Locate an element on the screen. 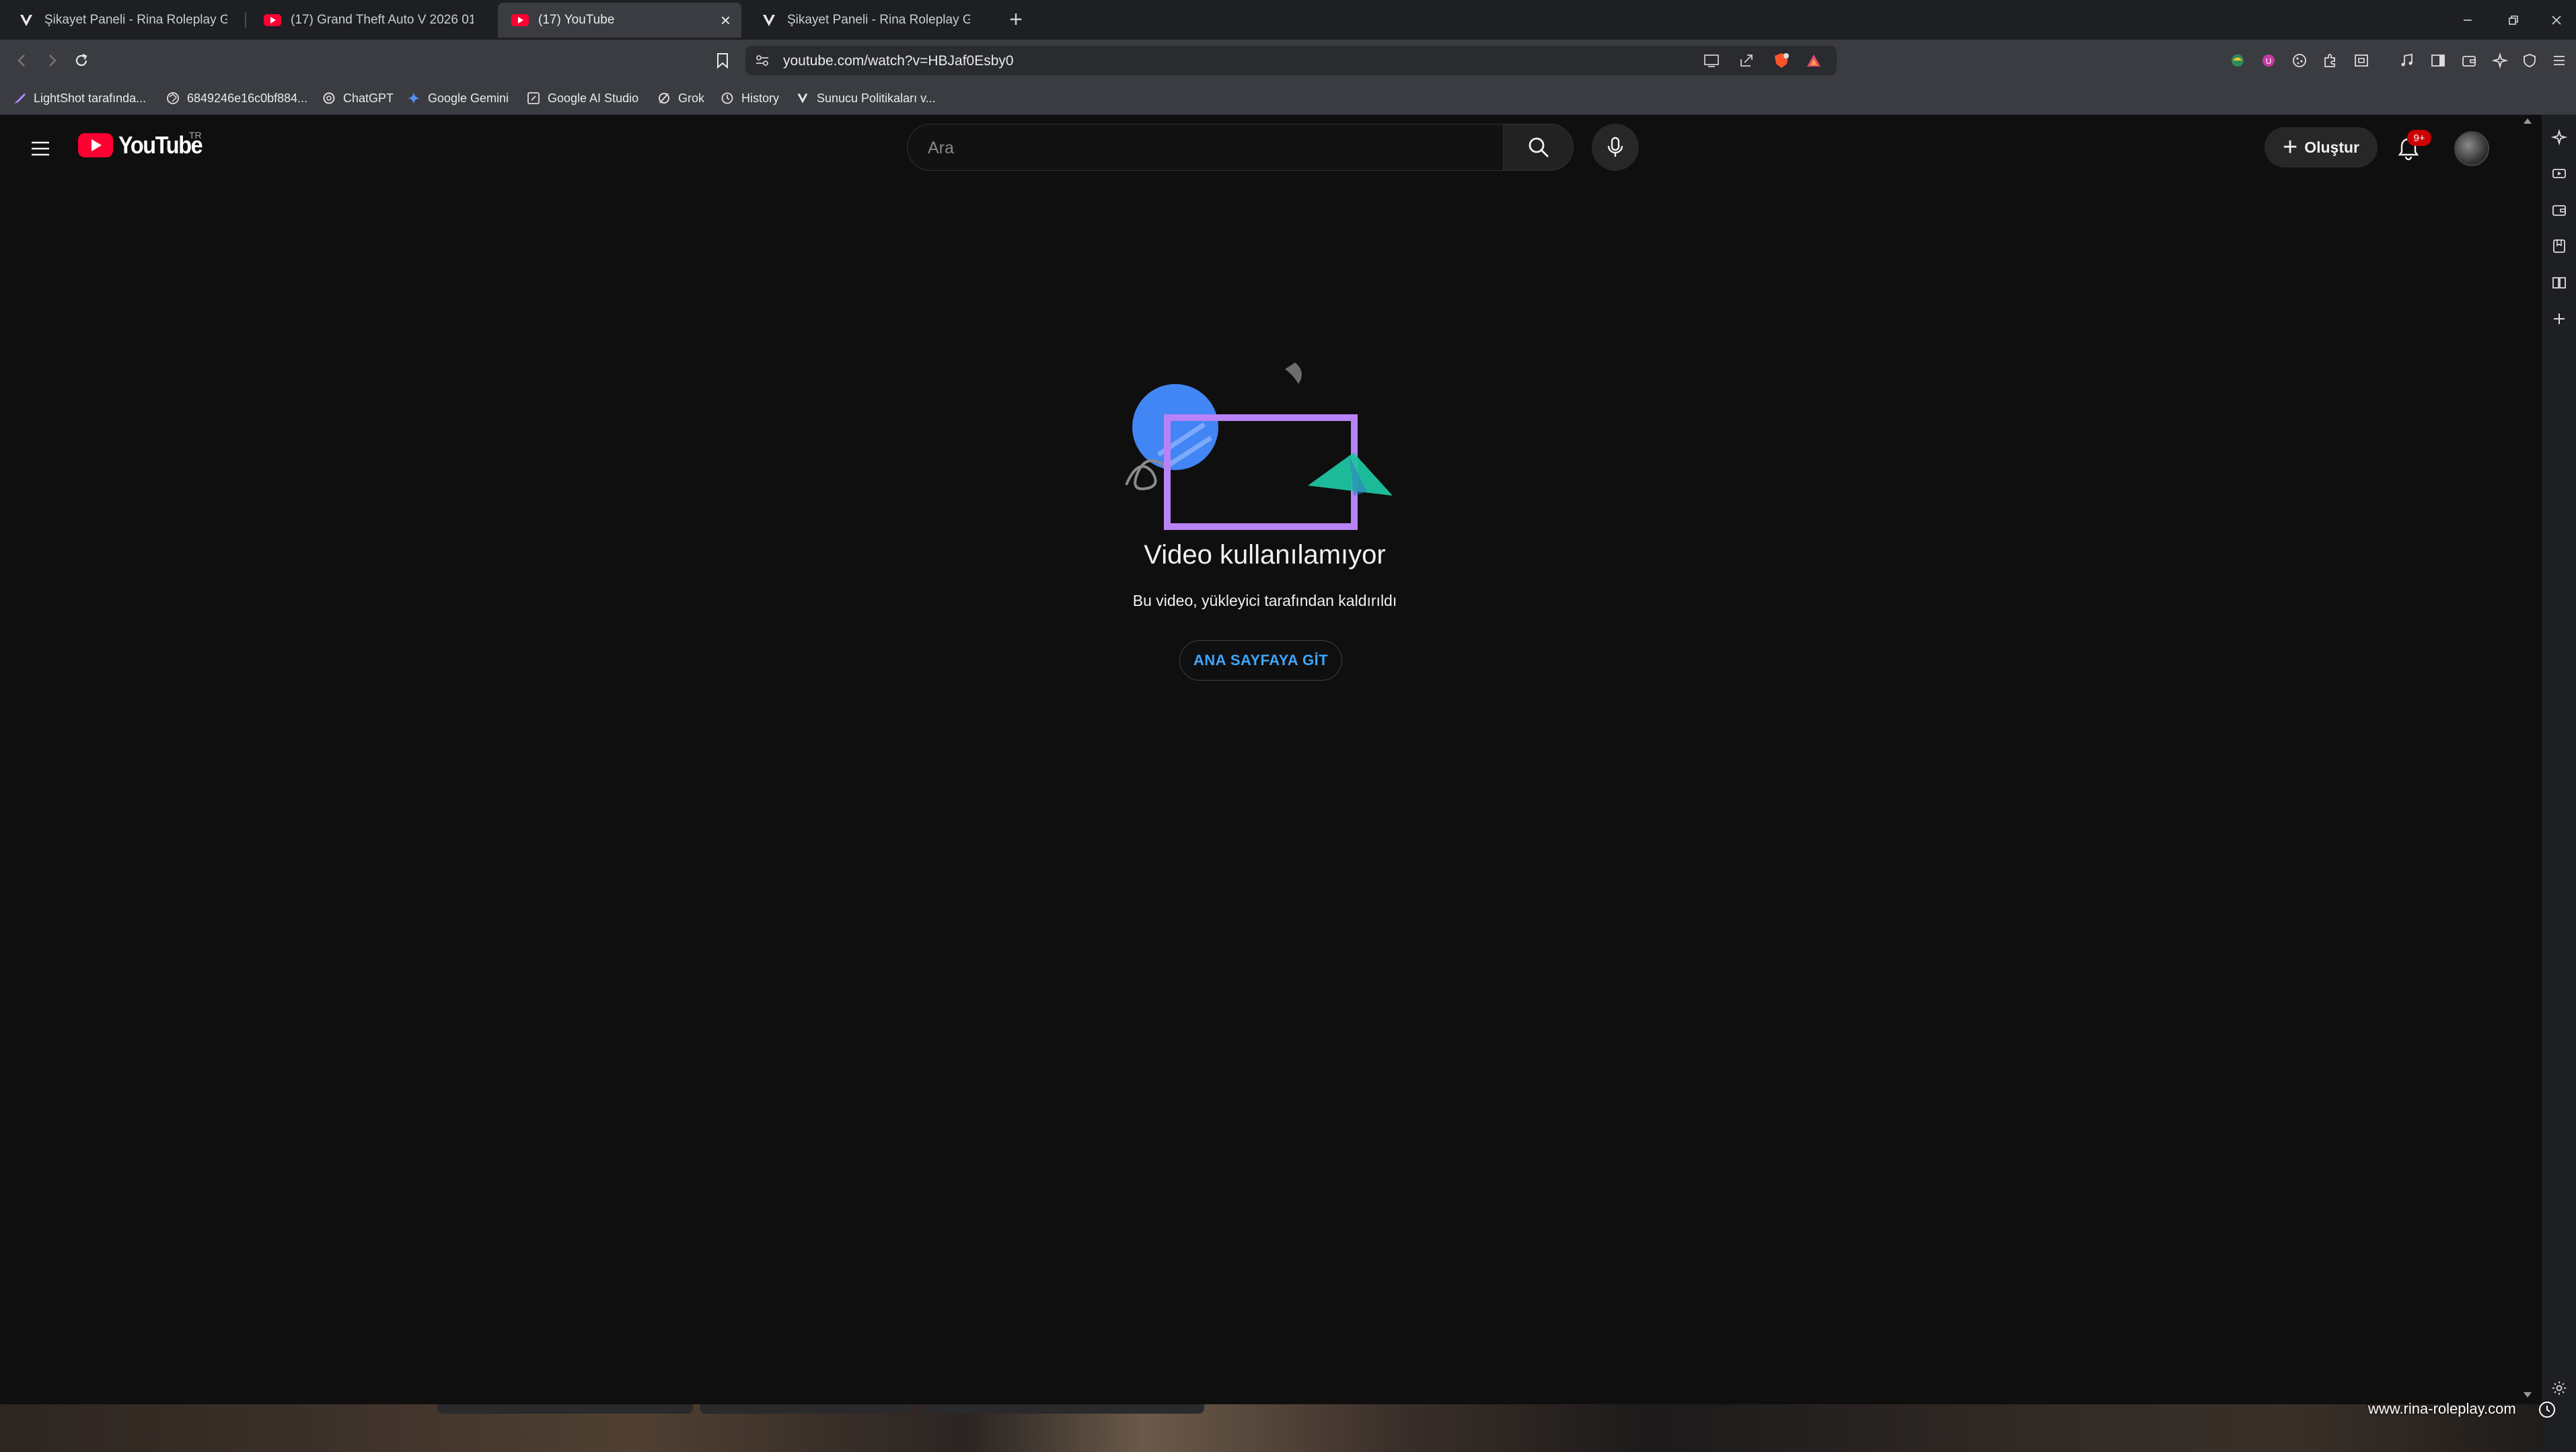 The width and height of the screenshot is (2576, 1452). svg-text: U is located at coordinates (2269, 61).